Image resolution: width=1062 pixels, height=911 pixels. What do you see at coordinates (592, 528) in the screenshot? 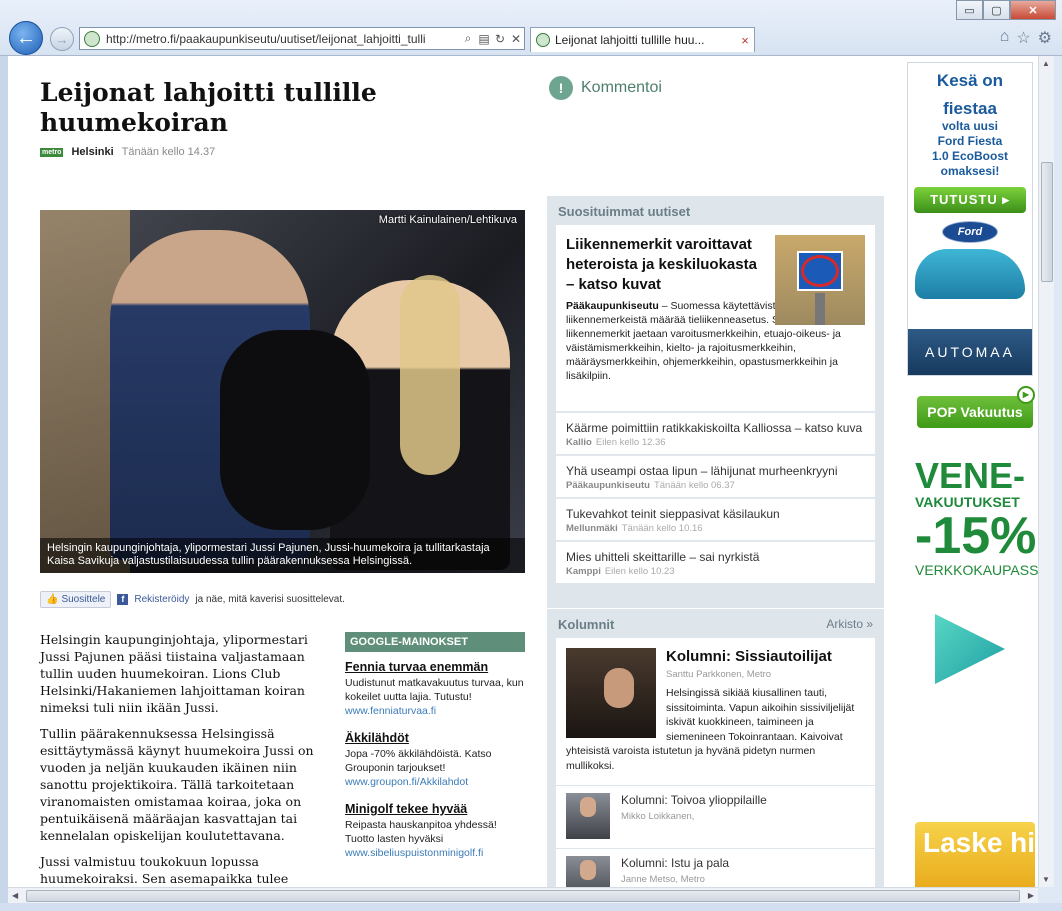
I see `news-item-location: Mellunmäki` at bounding box center [592, 528].